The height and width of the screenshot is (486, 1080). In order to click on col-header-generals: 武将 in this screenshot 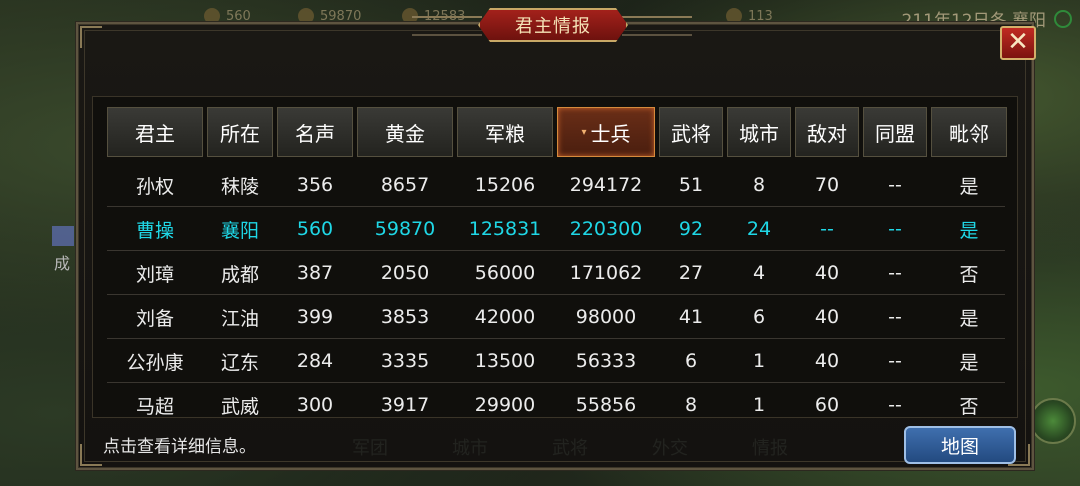, I will do `click(691, 132)`.